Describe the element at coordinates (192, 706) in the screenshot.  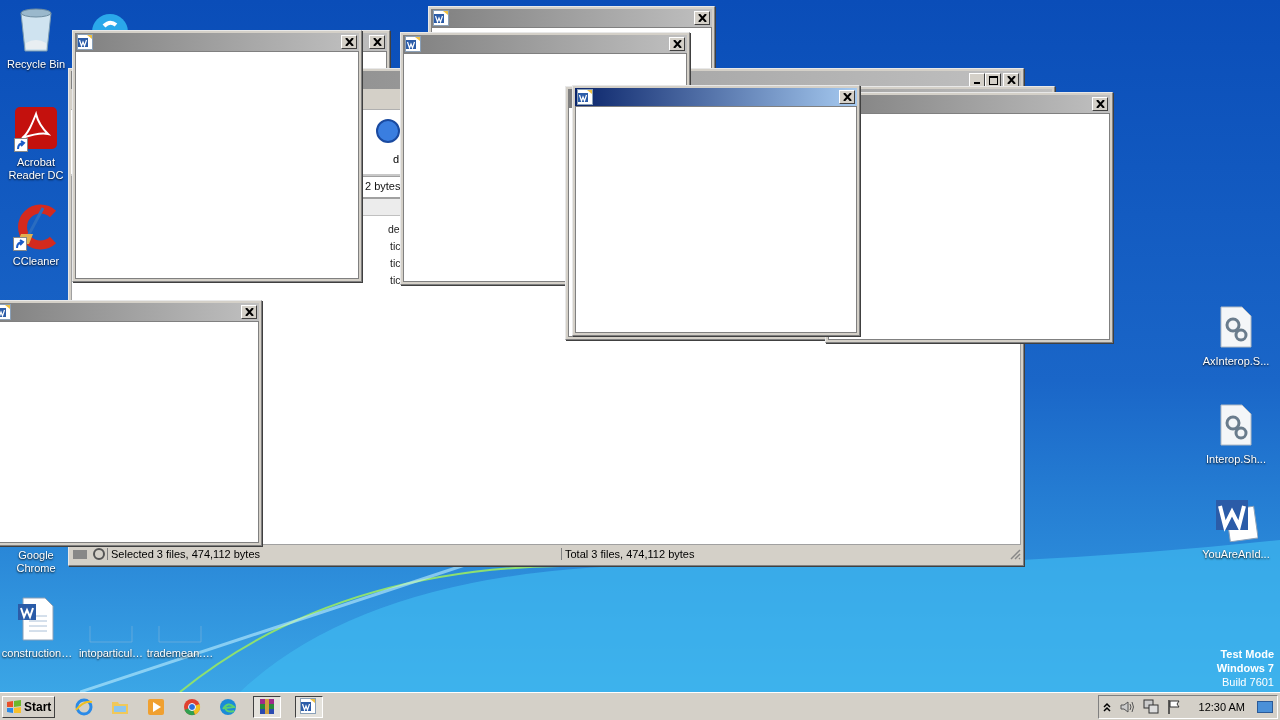
I see `chrome-icon` at that location.